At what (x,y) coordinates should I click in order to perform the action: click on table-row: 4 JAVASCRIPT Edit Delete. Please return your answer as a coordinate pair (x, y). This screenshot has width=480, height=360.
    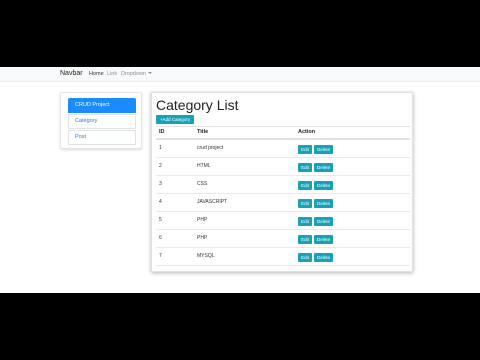
    Looking at the image, I should click on (283, 203).